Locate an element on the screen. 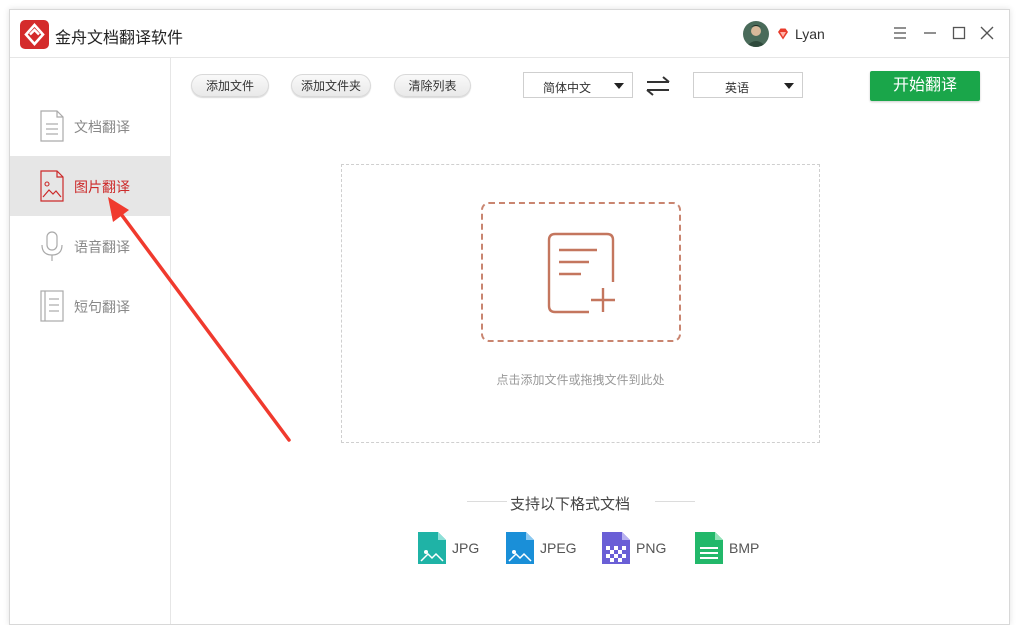 The image size is (1020, 625). sidebar-item-label: 文档翻译 is located at coordinates (102, 127).